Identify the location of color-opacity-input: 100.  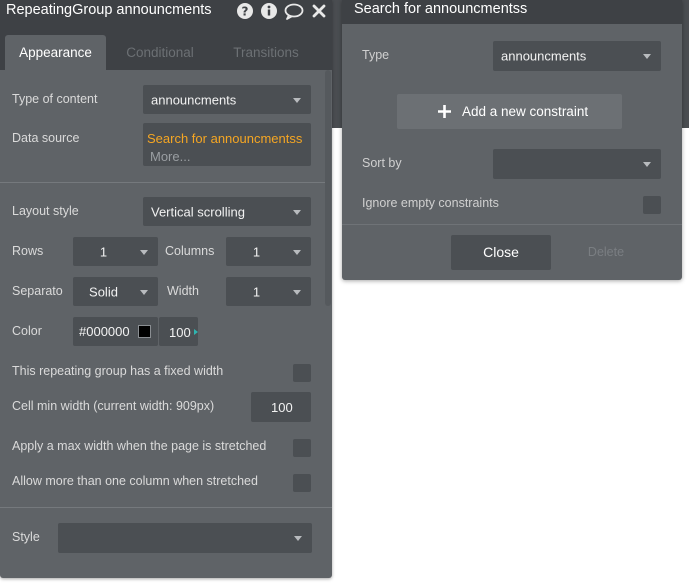
(178, 331).